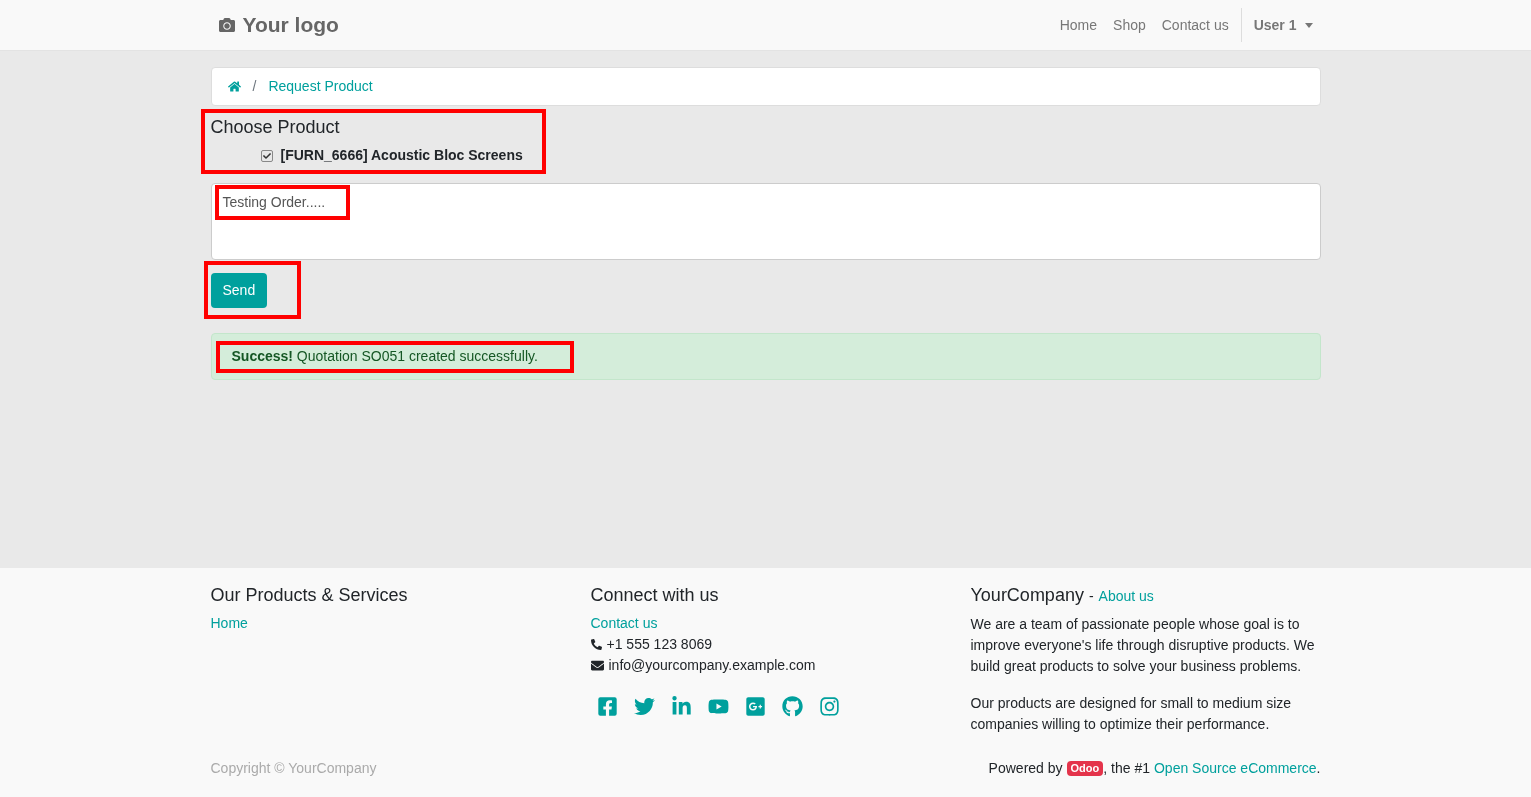 This screenshot has height=797, width=1531. Describe the element at coordinates (1143, 645) in the screenshot. I see `about-paragraph: We are a team of passionate people whose goal is to improve everyone's life through disruptive products. We build great products to solve your business problems.` at that location.